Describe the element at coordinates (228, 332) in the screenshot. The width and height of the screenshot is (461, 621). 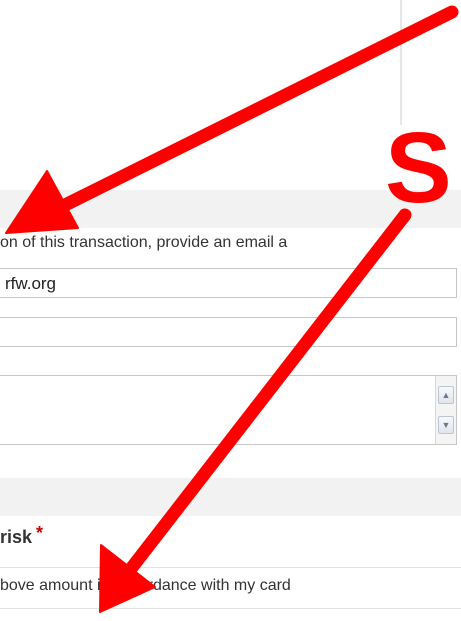
I see `secondary-field` at that location.